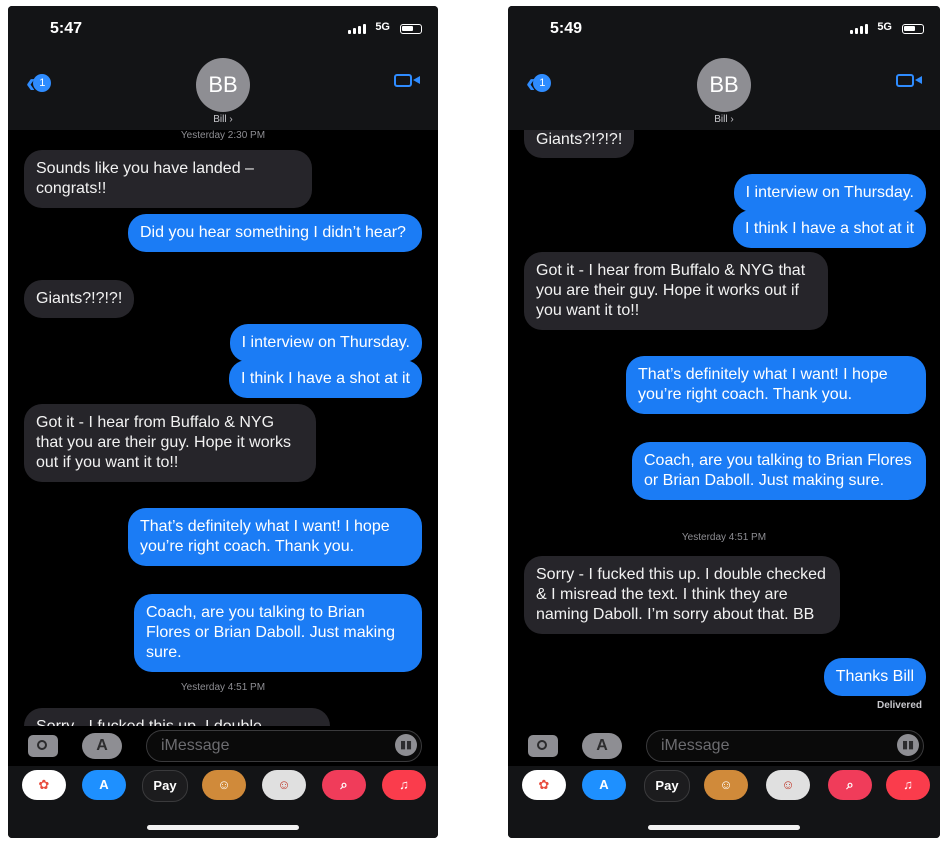  What do you see at coordinates (724, 31) in the screenshot?
I see `status-bar: 5:49 5G` at bounding box center [724, 31].